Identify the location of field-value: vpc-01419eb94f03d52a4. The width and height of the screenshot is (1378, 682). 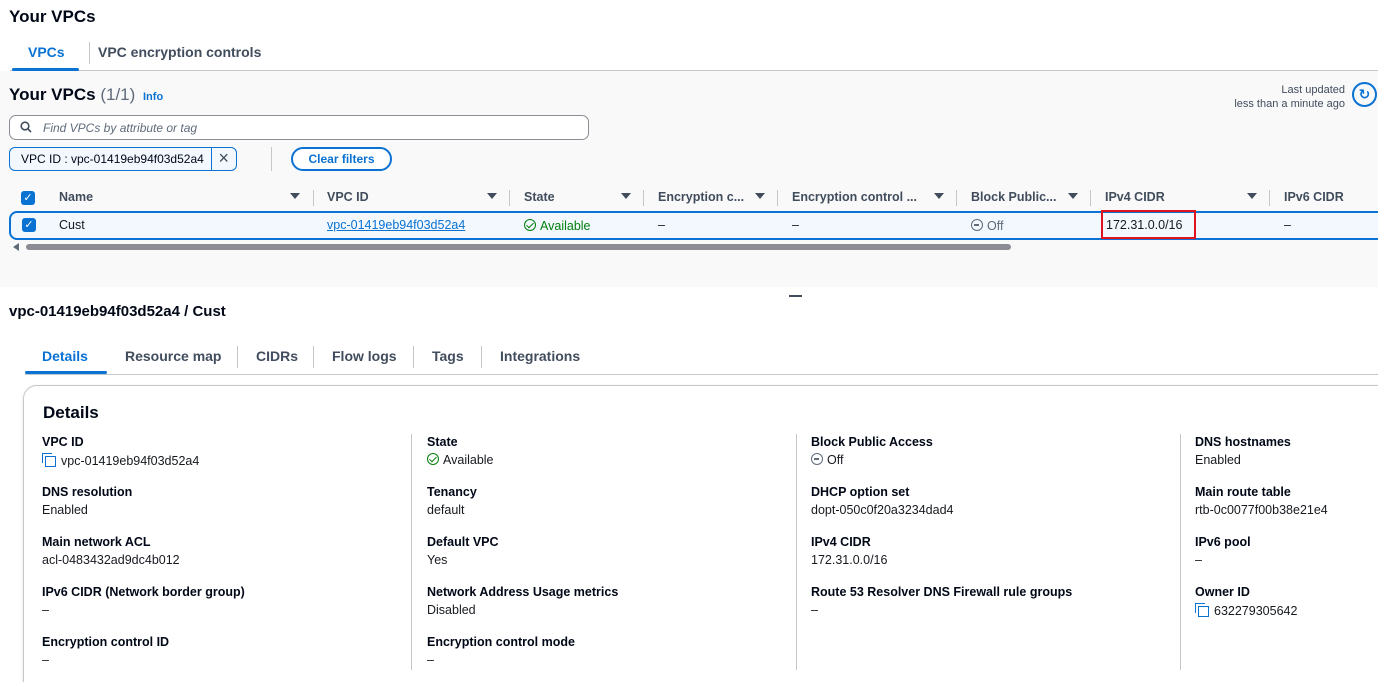
(227, 460).